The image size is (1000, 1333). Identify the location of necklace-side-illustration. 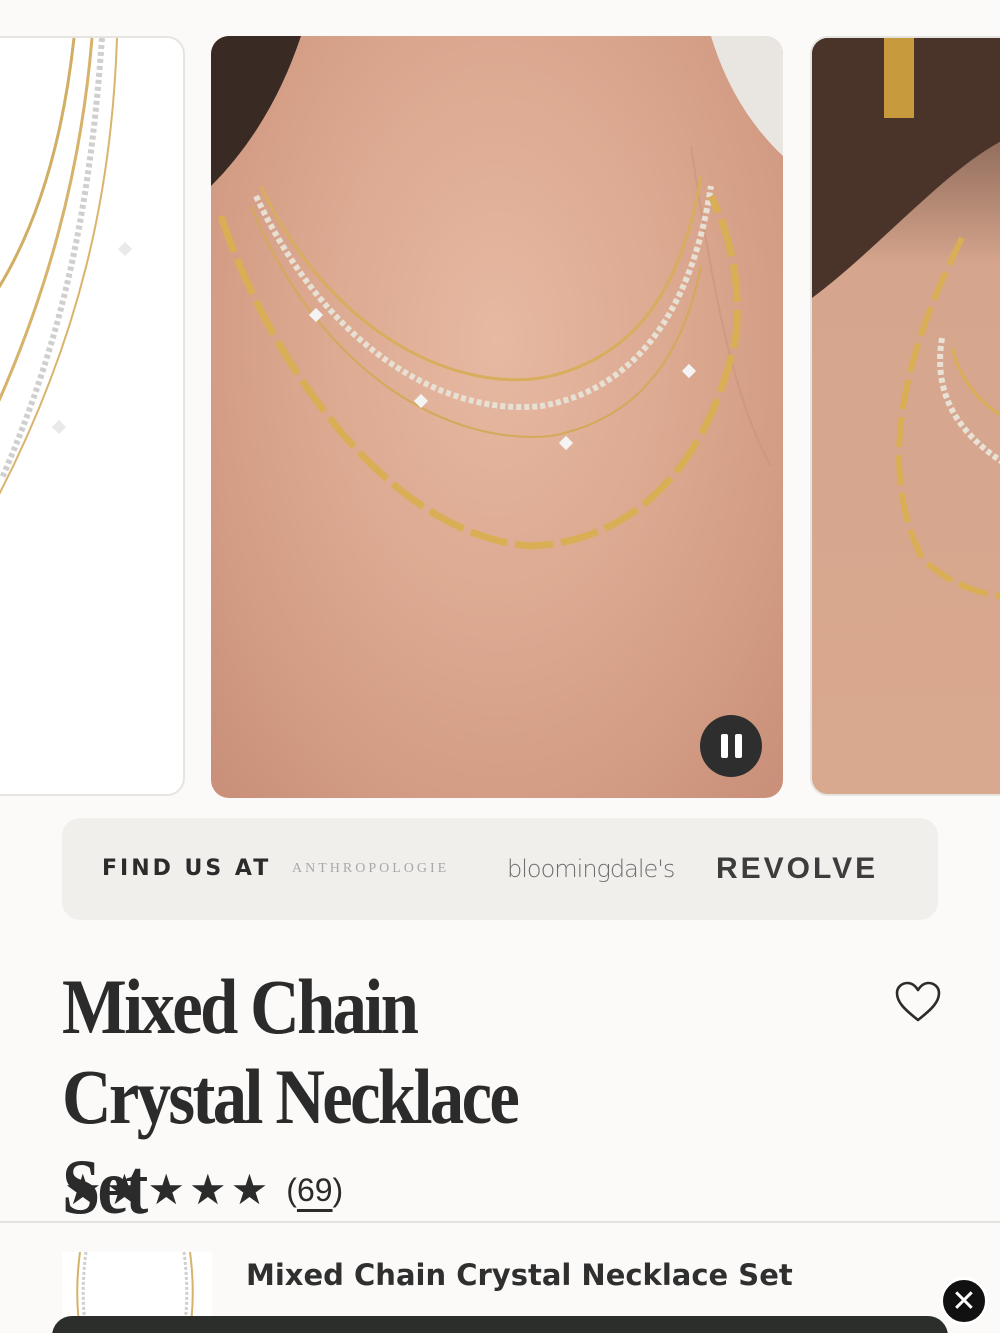
(906, 319).